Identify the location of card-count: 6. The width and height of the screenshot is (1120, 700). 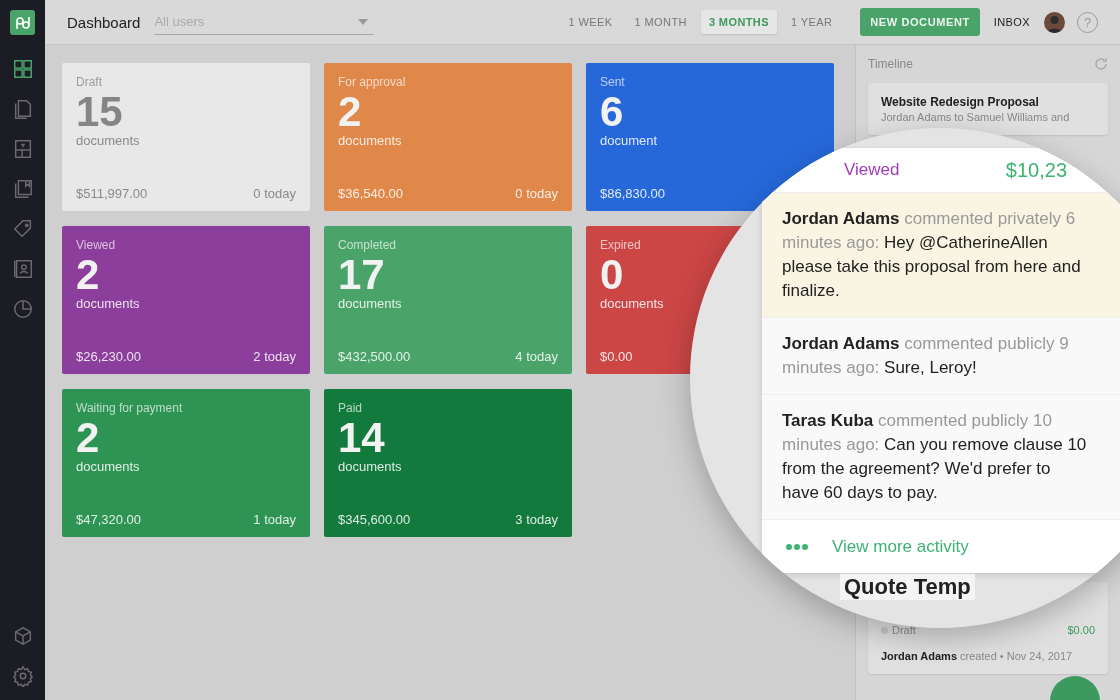
(612, 112).